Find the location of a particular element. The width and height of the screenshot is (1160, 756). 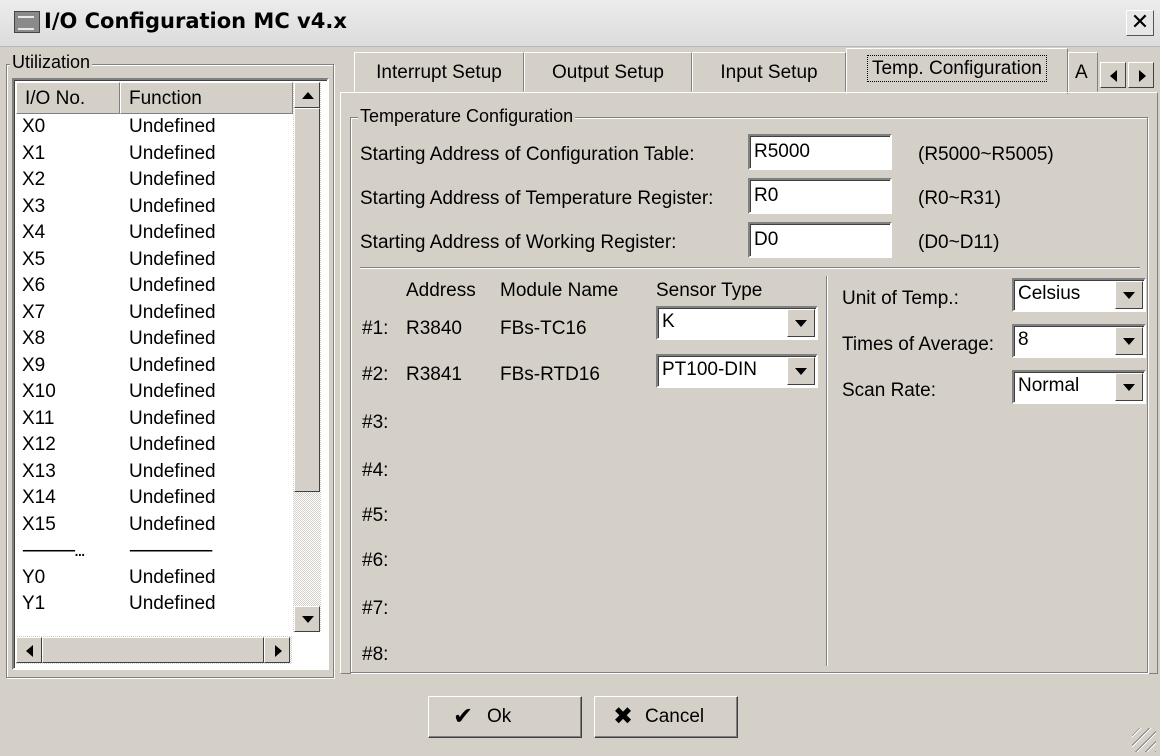

config-table-address-input: R5000 is located at coordinates (820, 152).